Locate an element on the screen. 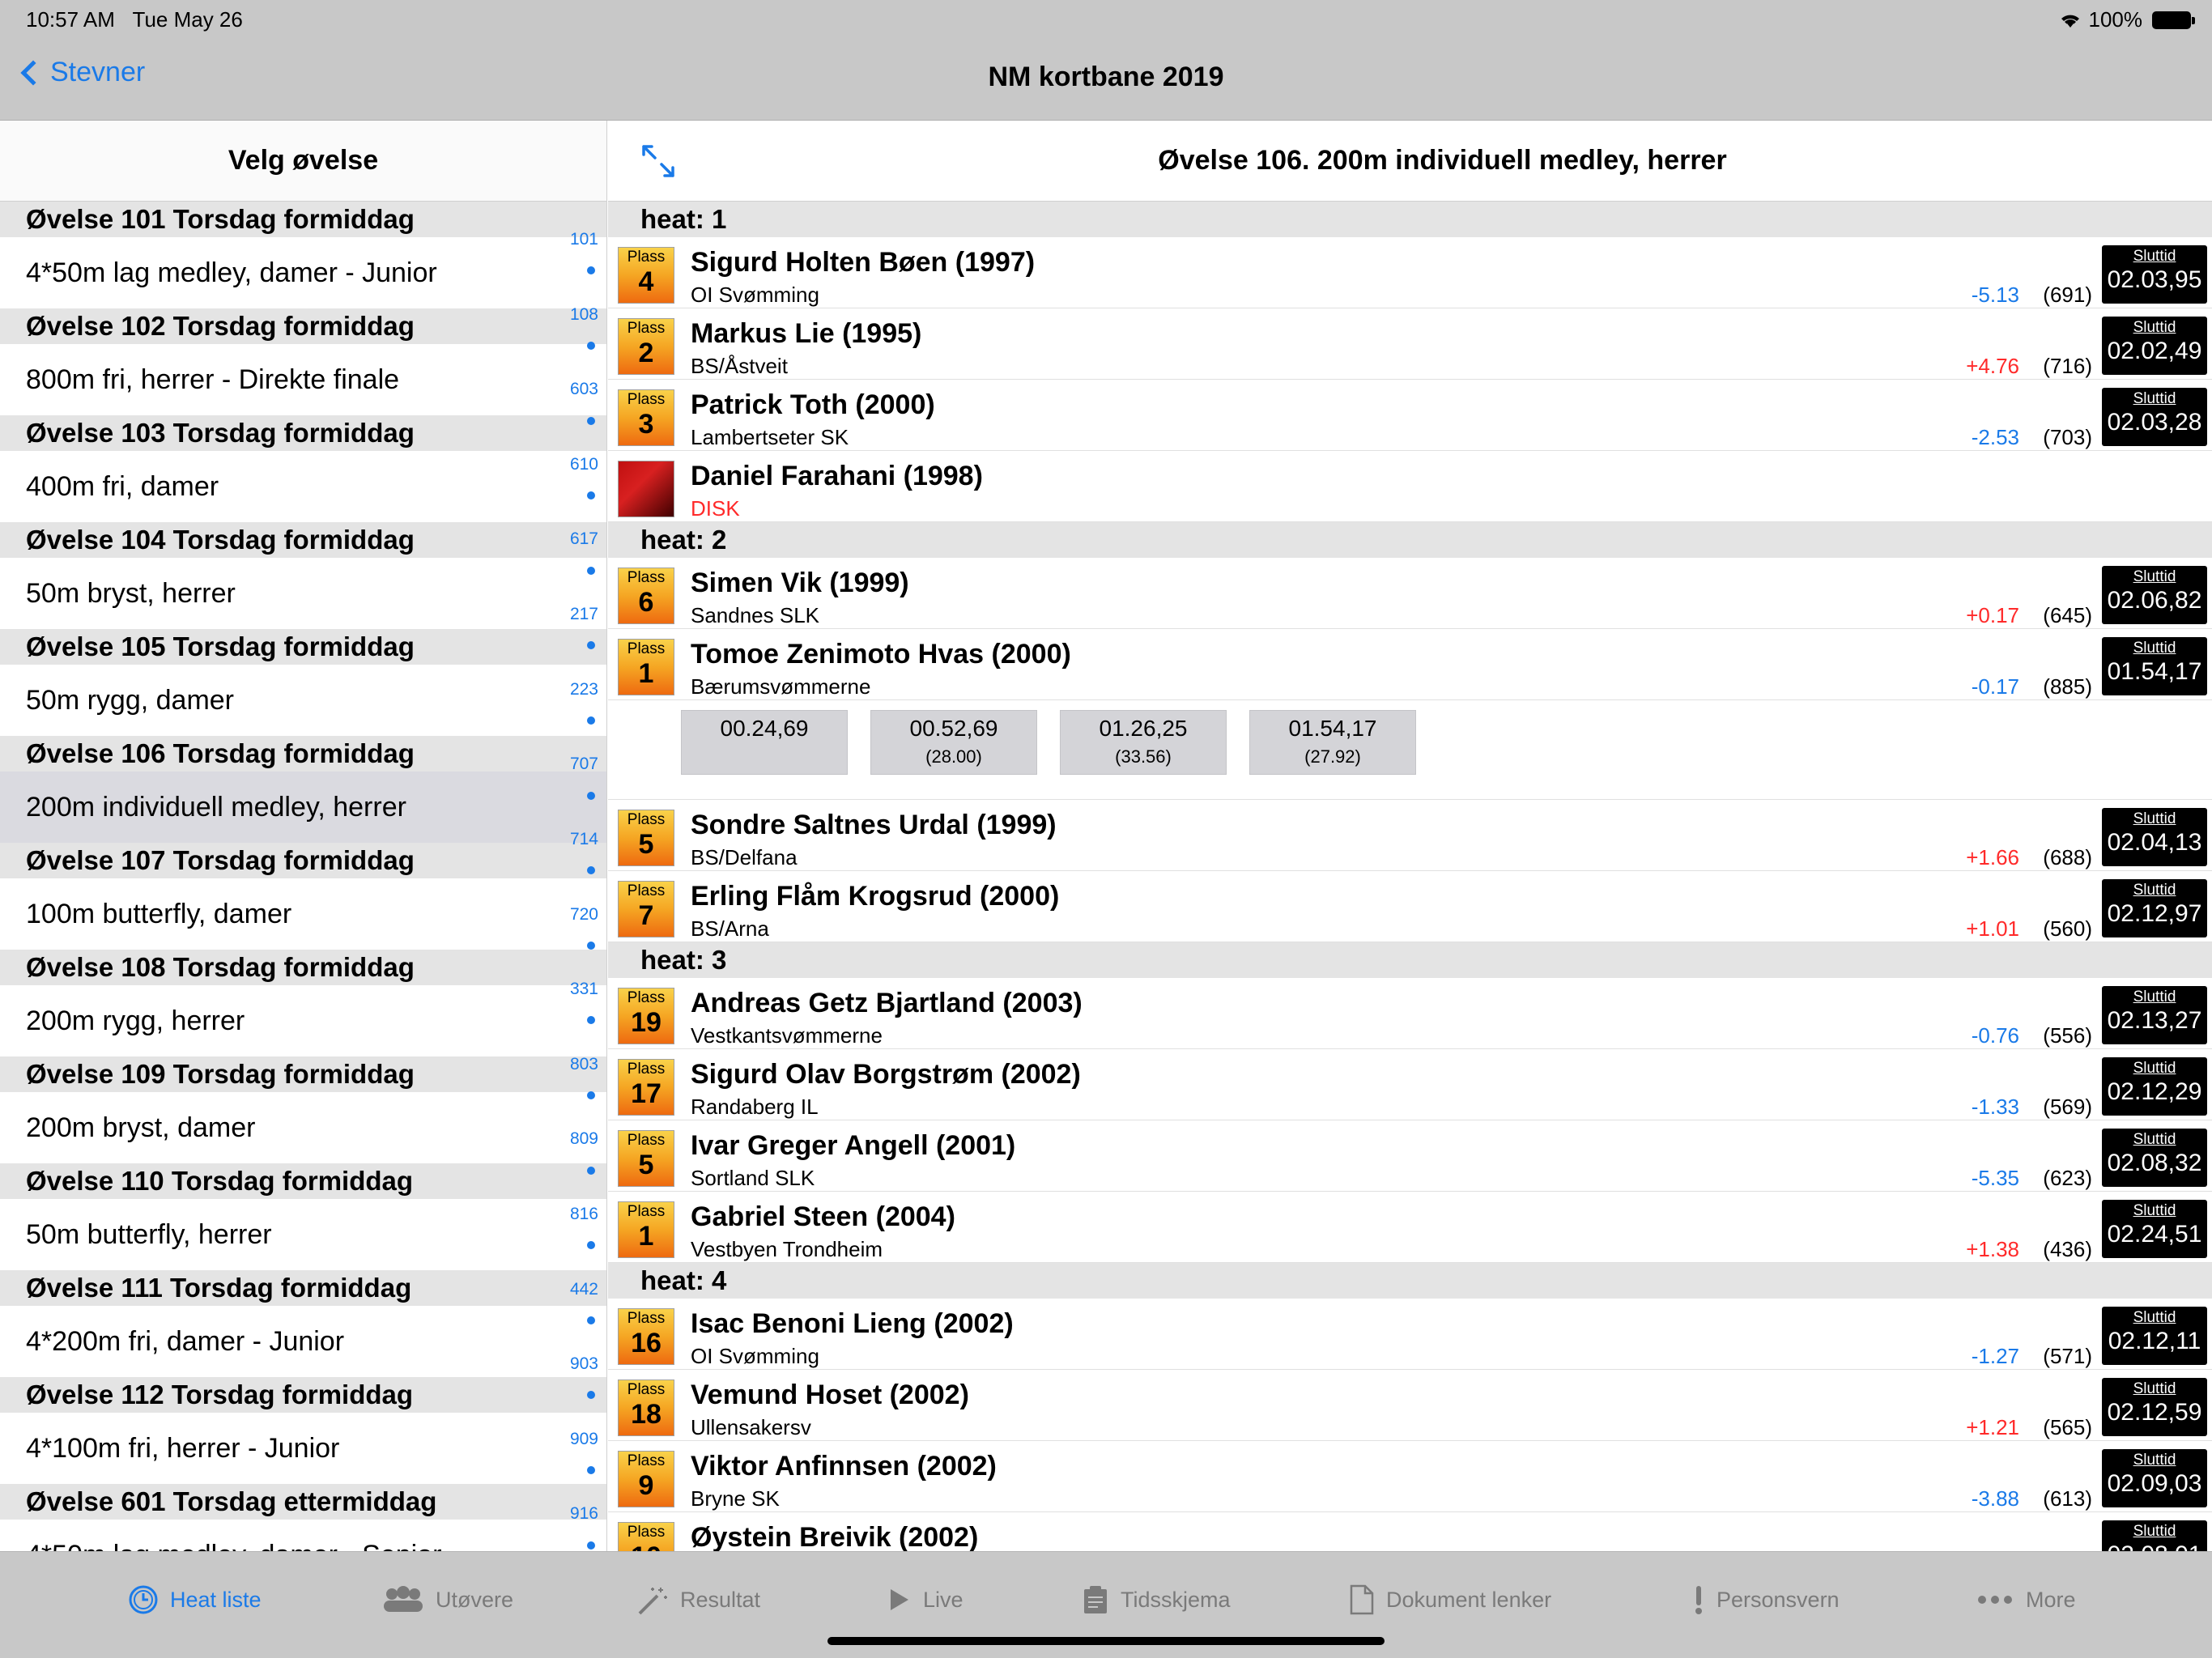  time-difference: +1.38 is located at coordinates (1993, 1249).